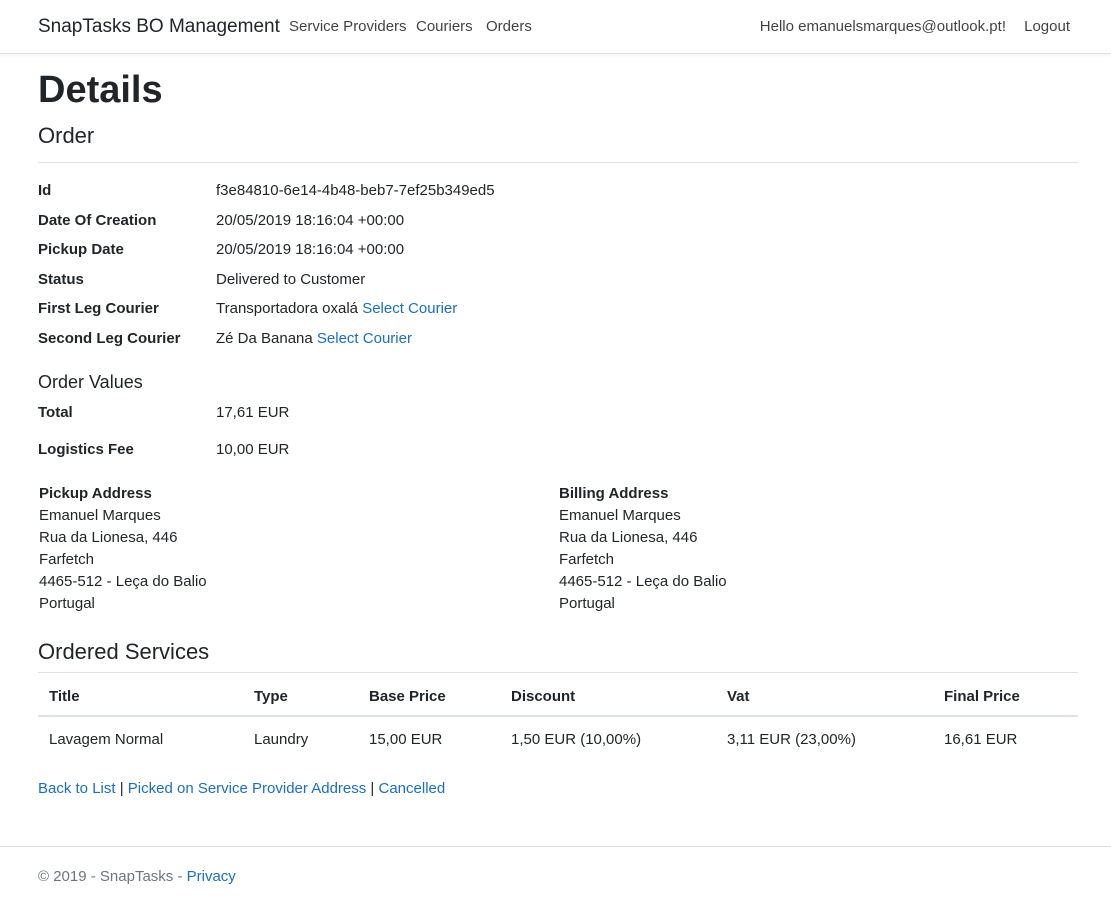 This screenshot has height=898, width=1111. I want to click on cell-base-price: 15,00 EUR, so click(406, 739).